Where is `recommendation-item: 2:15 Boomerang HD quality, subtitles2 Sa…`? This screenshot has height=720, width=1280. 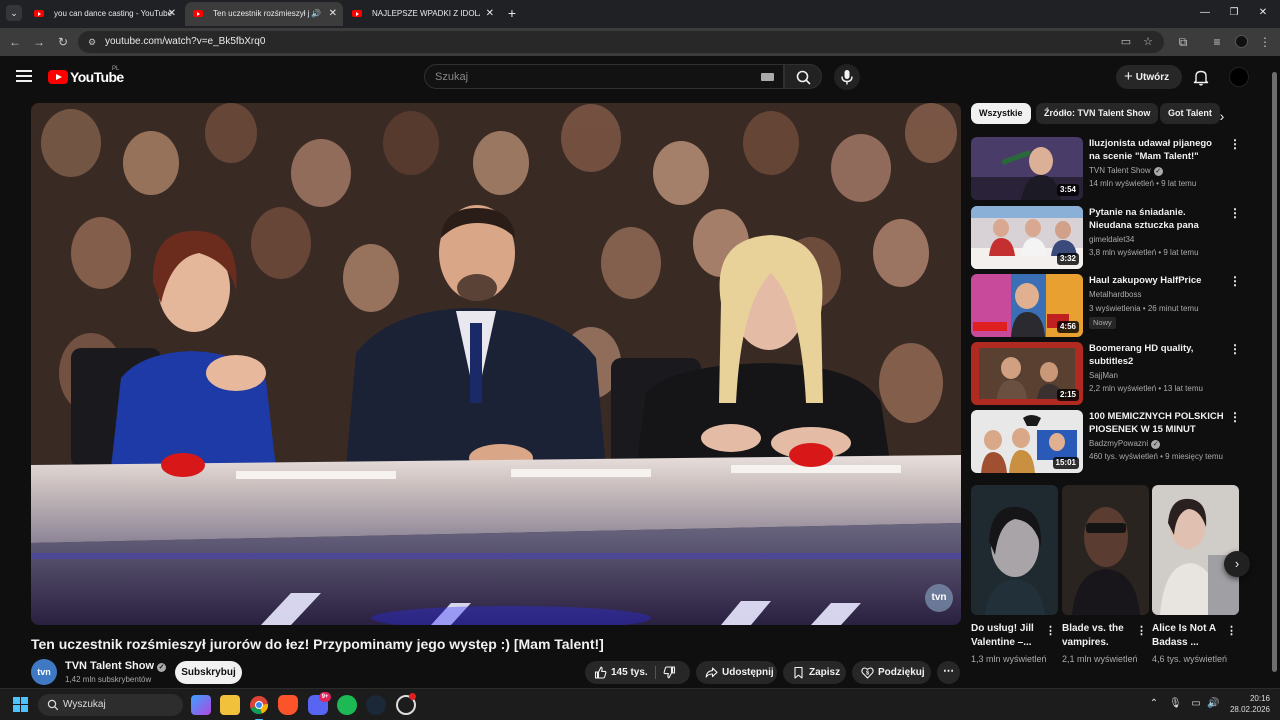
recommendation-item: 2:15 Boomerang HD quality, subtitles2 Sa… is located at coordinates (1106, 374).